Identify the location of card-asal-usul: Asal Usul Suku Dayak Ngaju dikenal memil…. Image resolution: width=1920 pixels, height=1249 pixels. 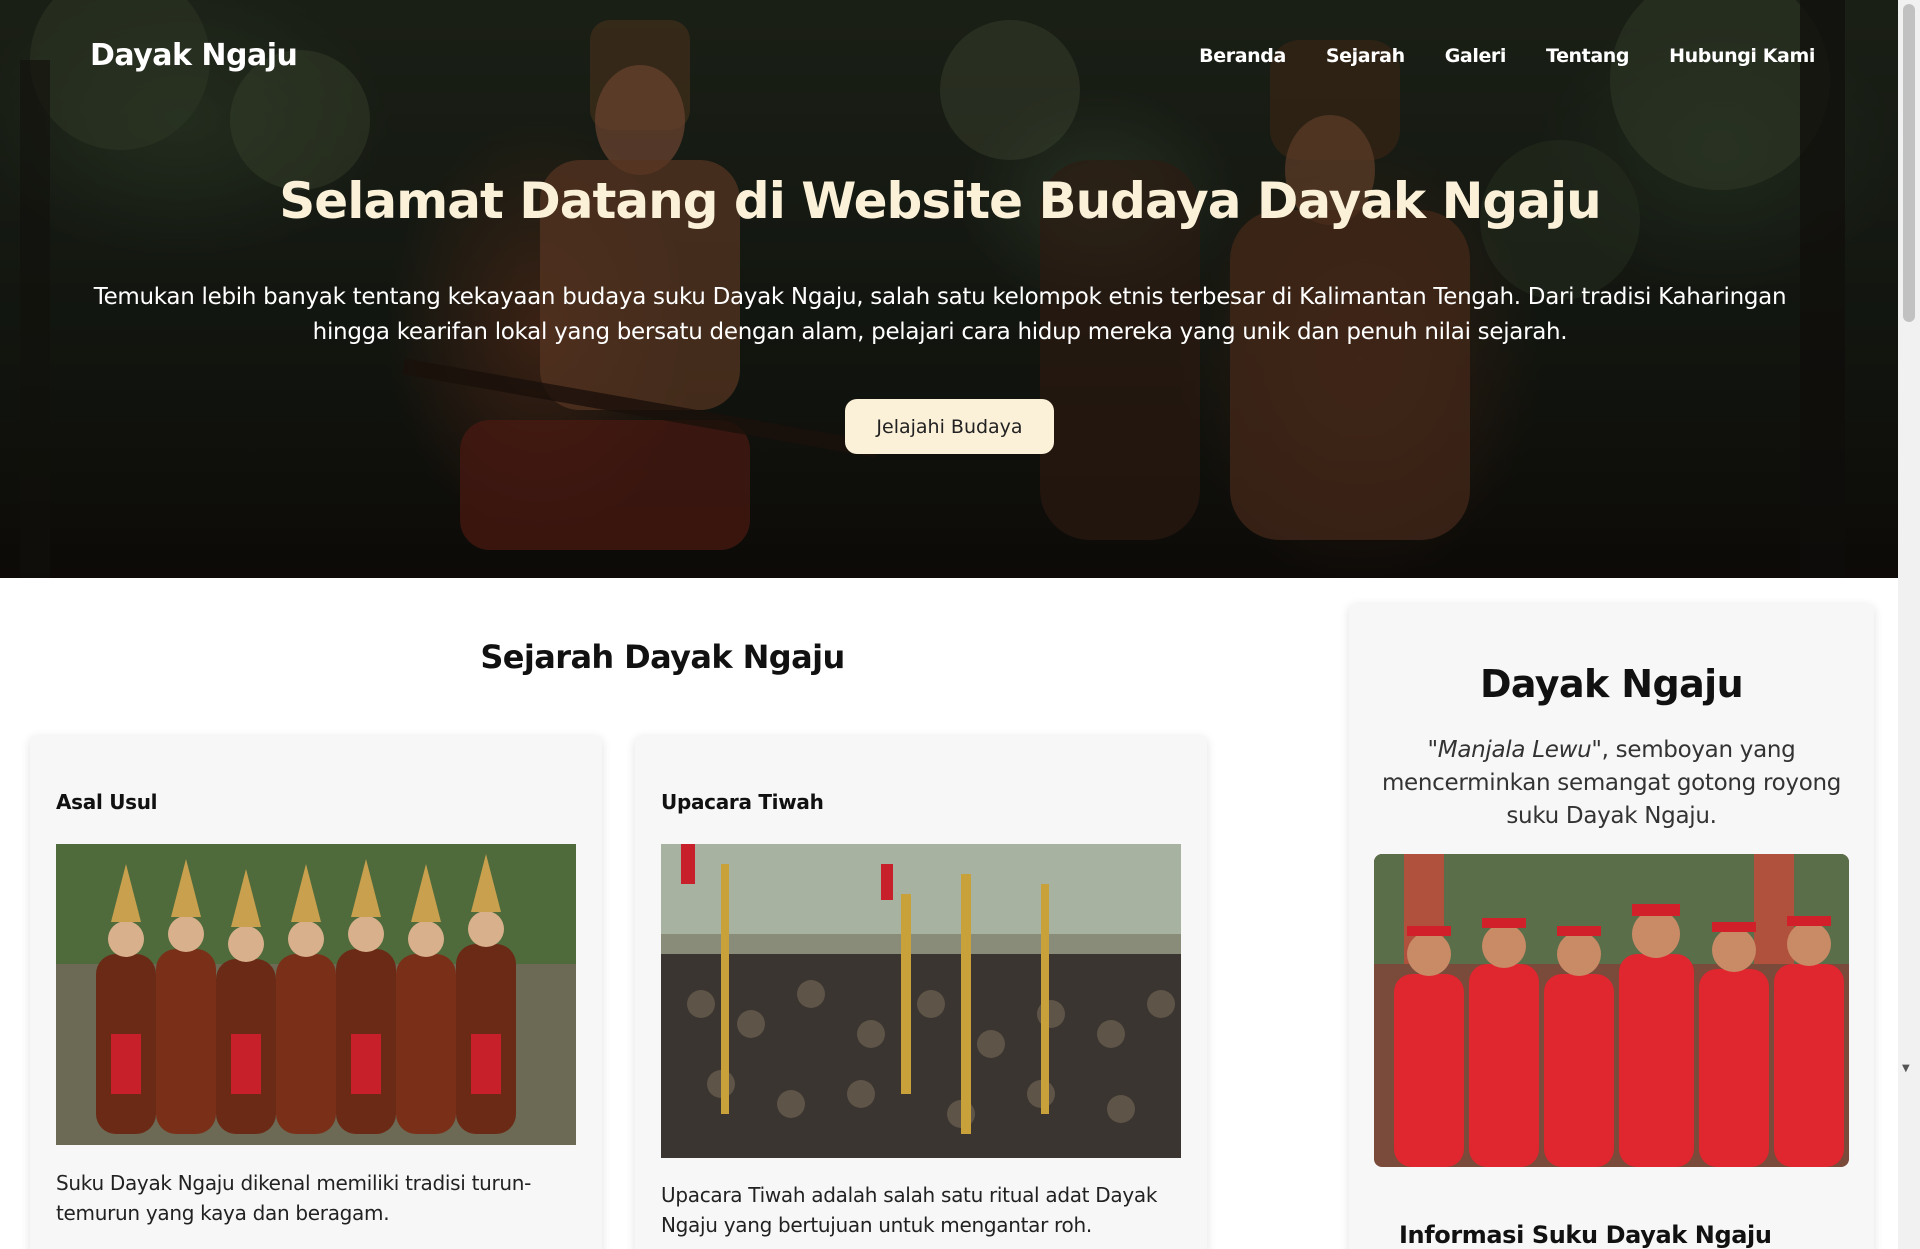
(316, 992).